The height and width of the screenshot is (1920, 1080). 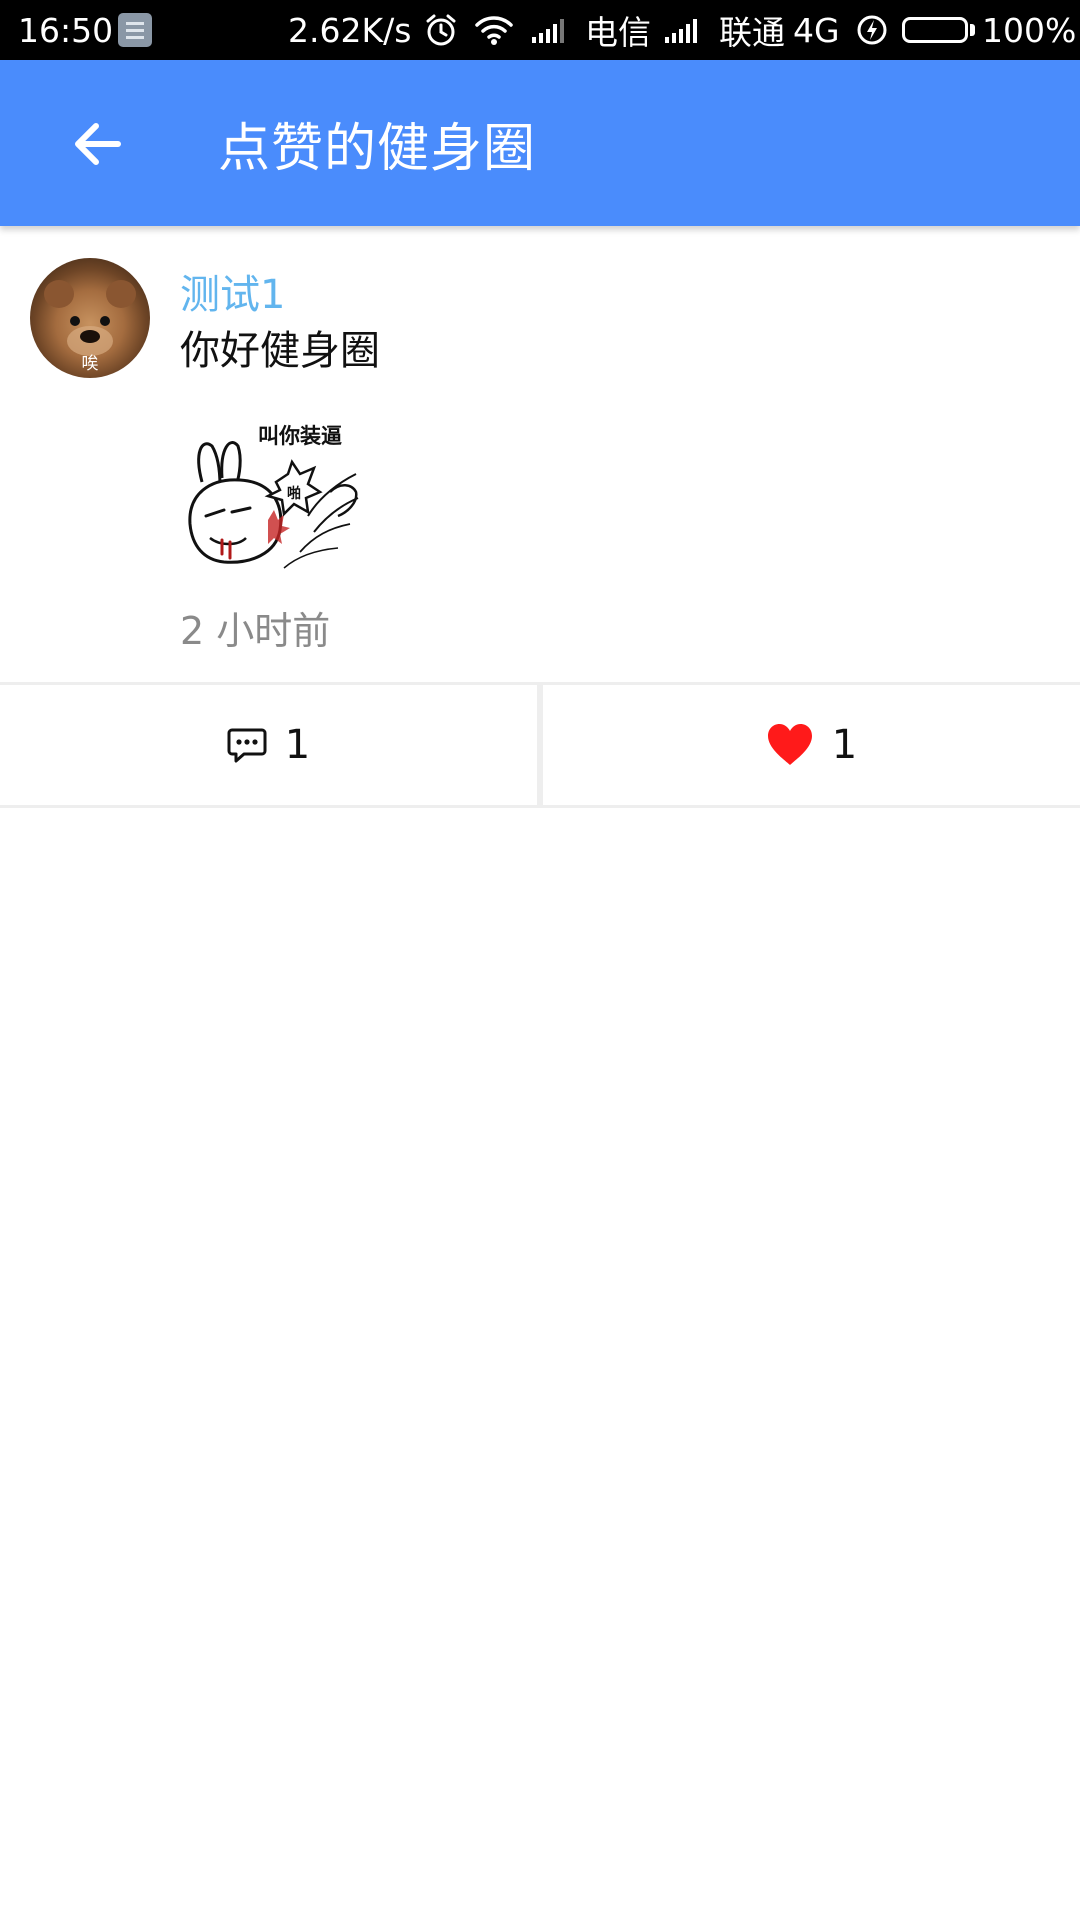 I want to click on slap-sound-text: 啪, so click(x=294, y=493).